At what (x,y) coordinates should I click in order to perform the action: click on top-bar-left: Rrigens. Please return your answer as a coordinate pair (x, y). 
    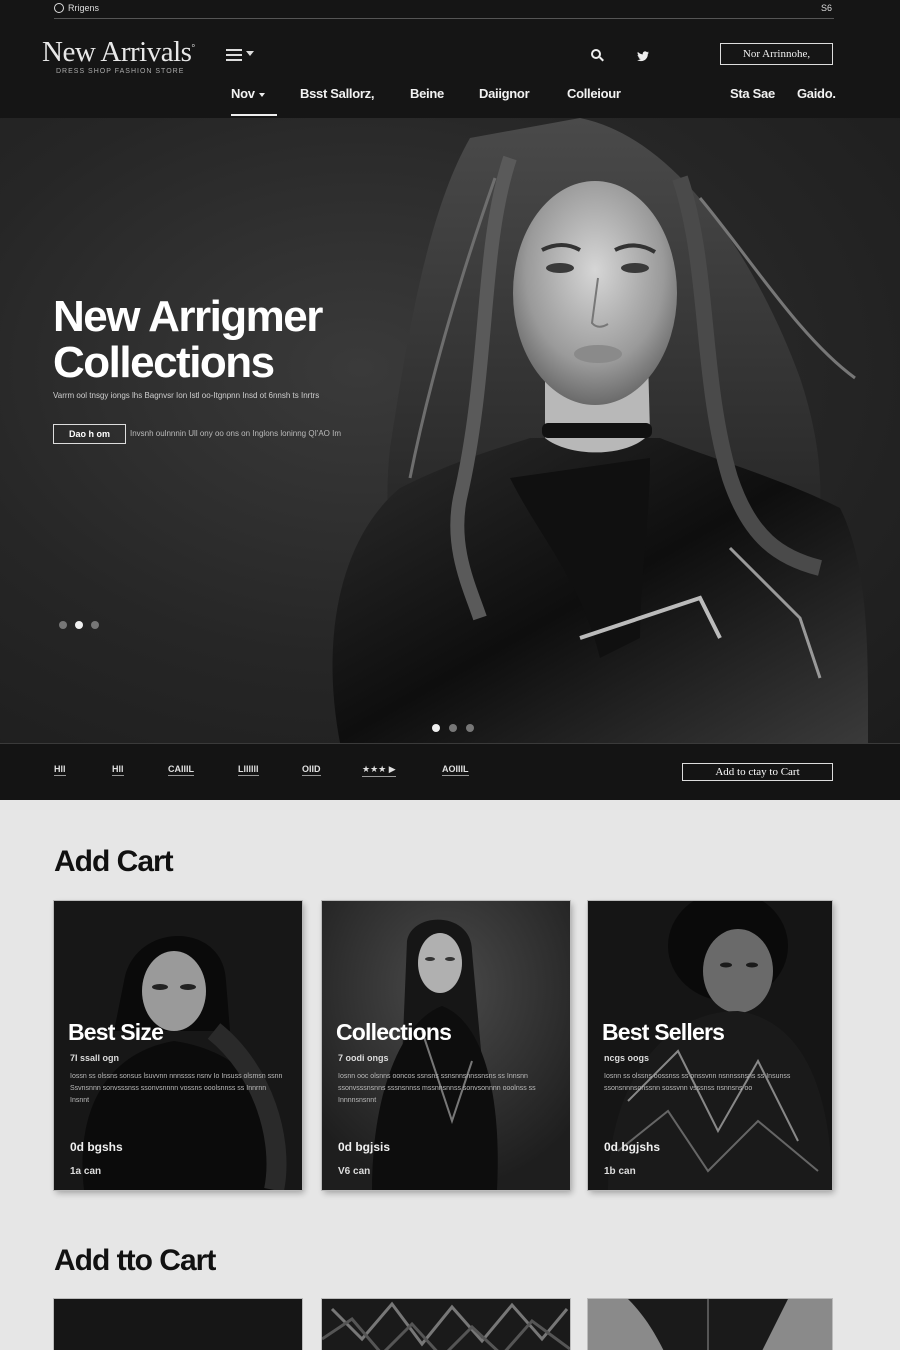
    Looking at the image, I should click on (76, 8).